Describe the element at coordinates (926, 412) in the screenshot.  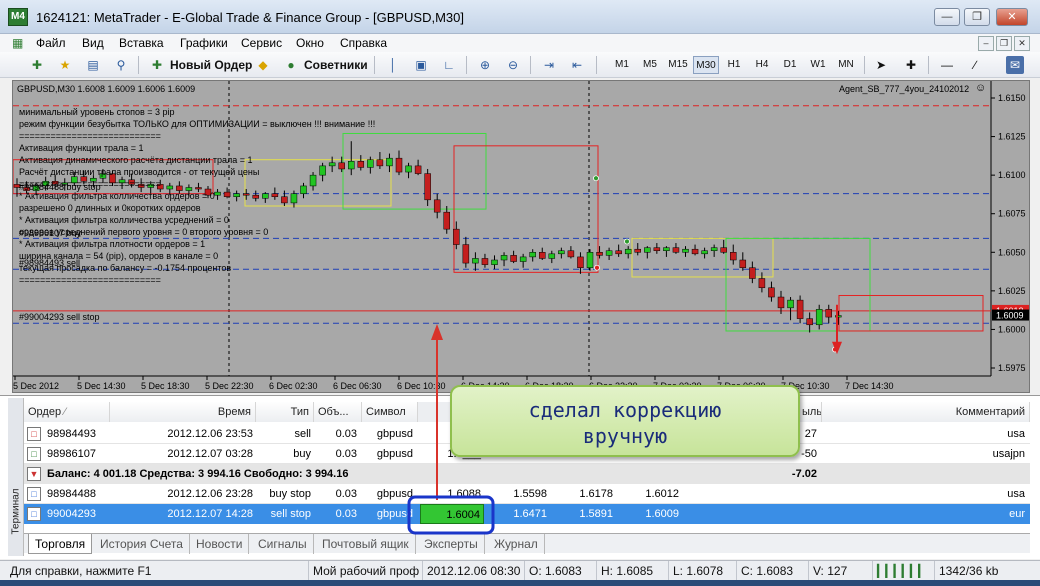
I see `col-comment: Комментарий` at that location.